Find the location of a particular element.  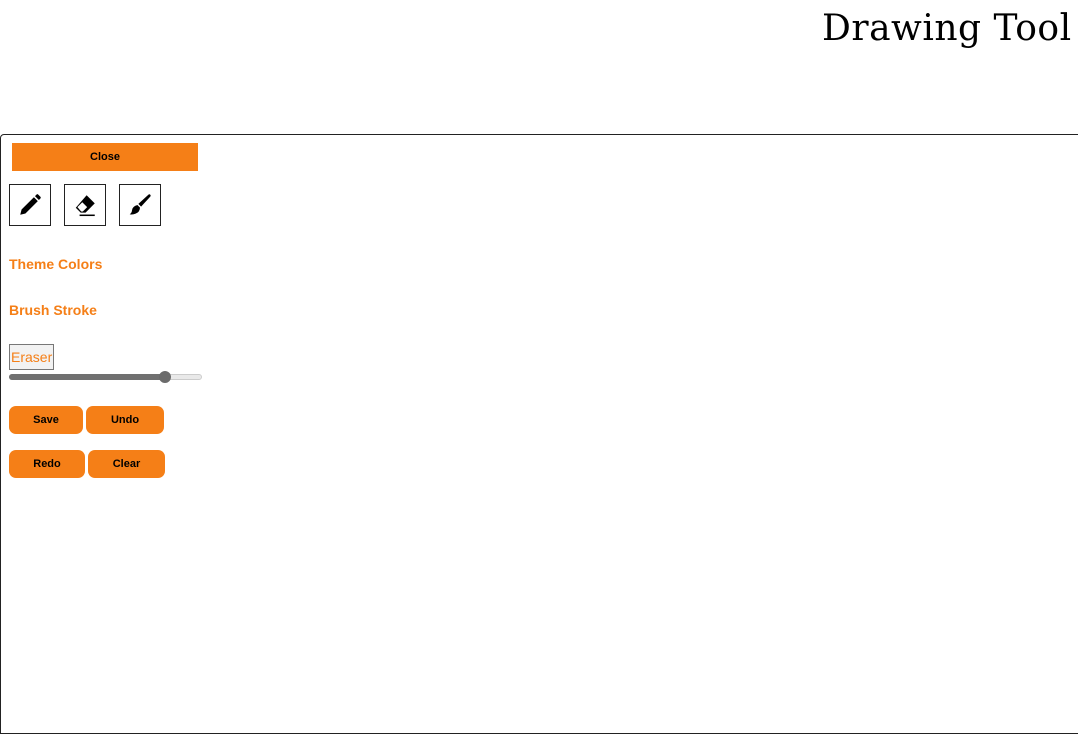

eraser-size-slider is located at coordinates (105, 377).